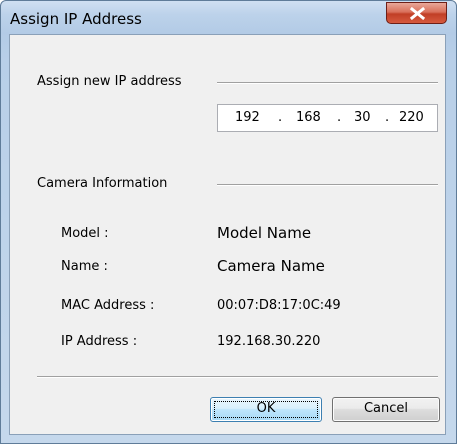 This screenshot has height=444, width=457. I want to click on cancel-button-label: Cancel, so click(386, 408).